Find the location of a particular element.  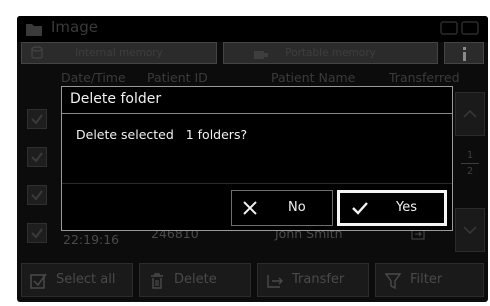

row-time: 22:19:16 is located at coordinates (91, 239).